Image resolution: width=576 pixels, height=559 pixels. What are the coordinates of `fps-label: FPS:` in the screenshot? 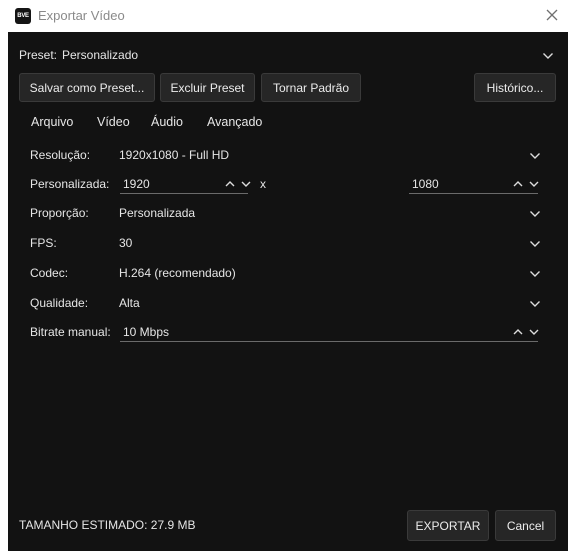 It's located at (43, 243).